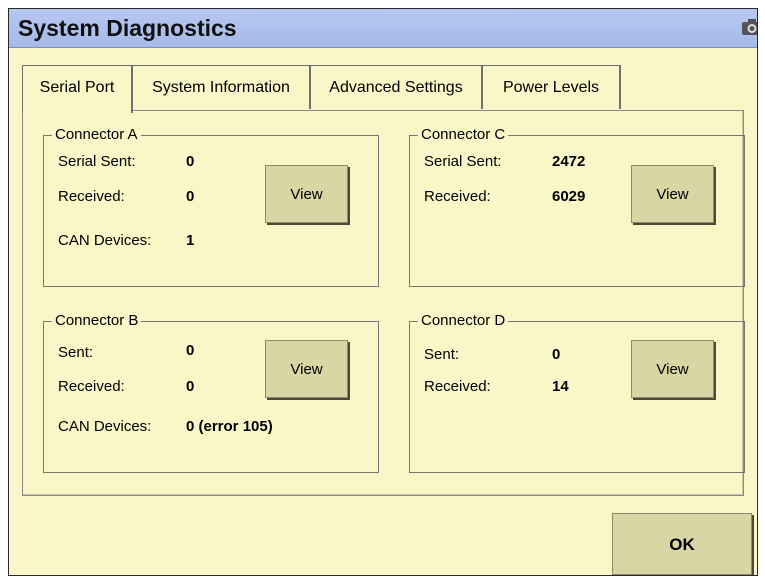 The height and width of the screenshot is (580, 765). I want to click on connector-a-can-devices-label: CAN Devices:, so click(105, 240).